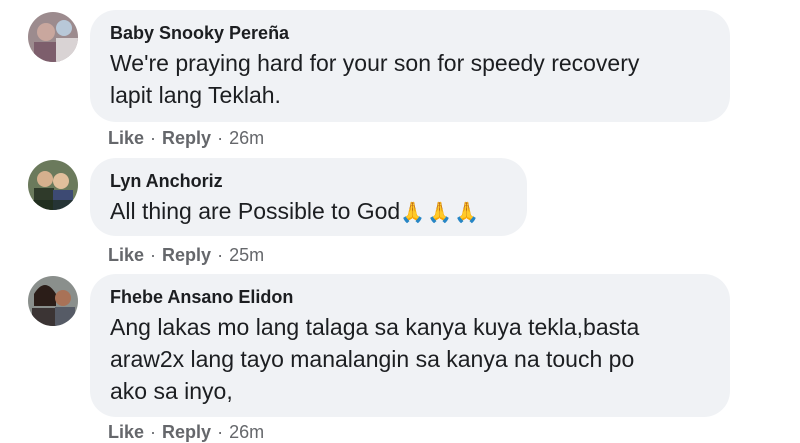 The height and width of the screenshot is (443, 800). Describe the element at coordinates (246, 255) in the screenshot. I see `comment-time: 25m` at that location.